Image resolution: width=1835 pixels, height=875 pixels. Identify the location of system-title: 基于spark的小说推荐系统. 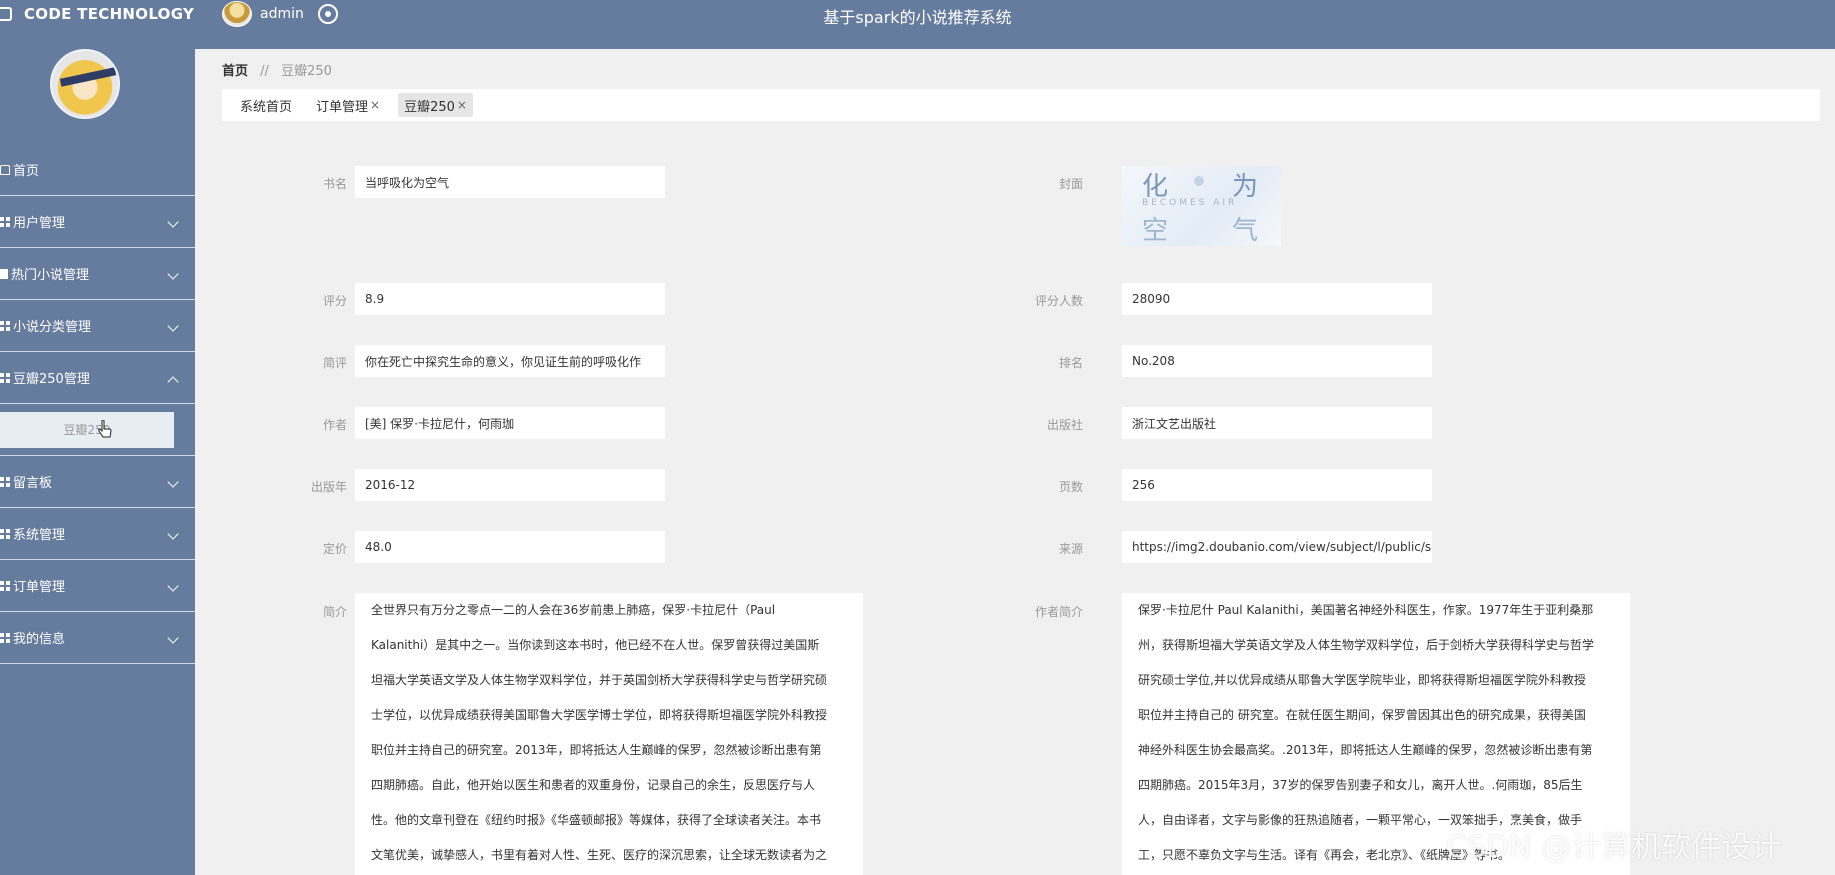
(917, 17).